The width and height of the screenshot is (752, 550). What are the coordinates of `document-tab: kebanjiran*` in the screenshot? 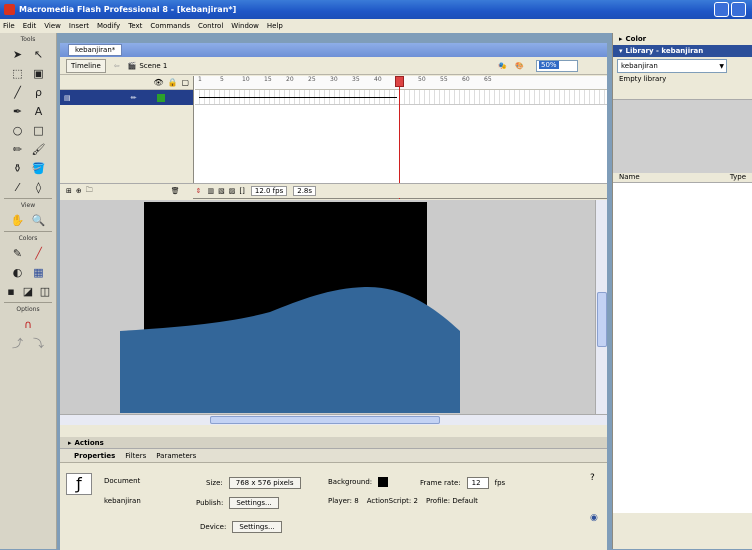 It's located at (95, 50).